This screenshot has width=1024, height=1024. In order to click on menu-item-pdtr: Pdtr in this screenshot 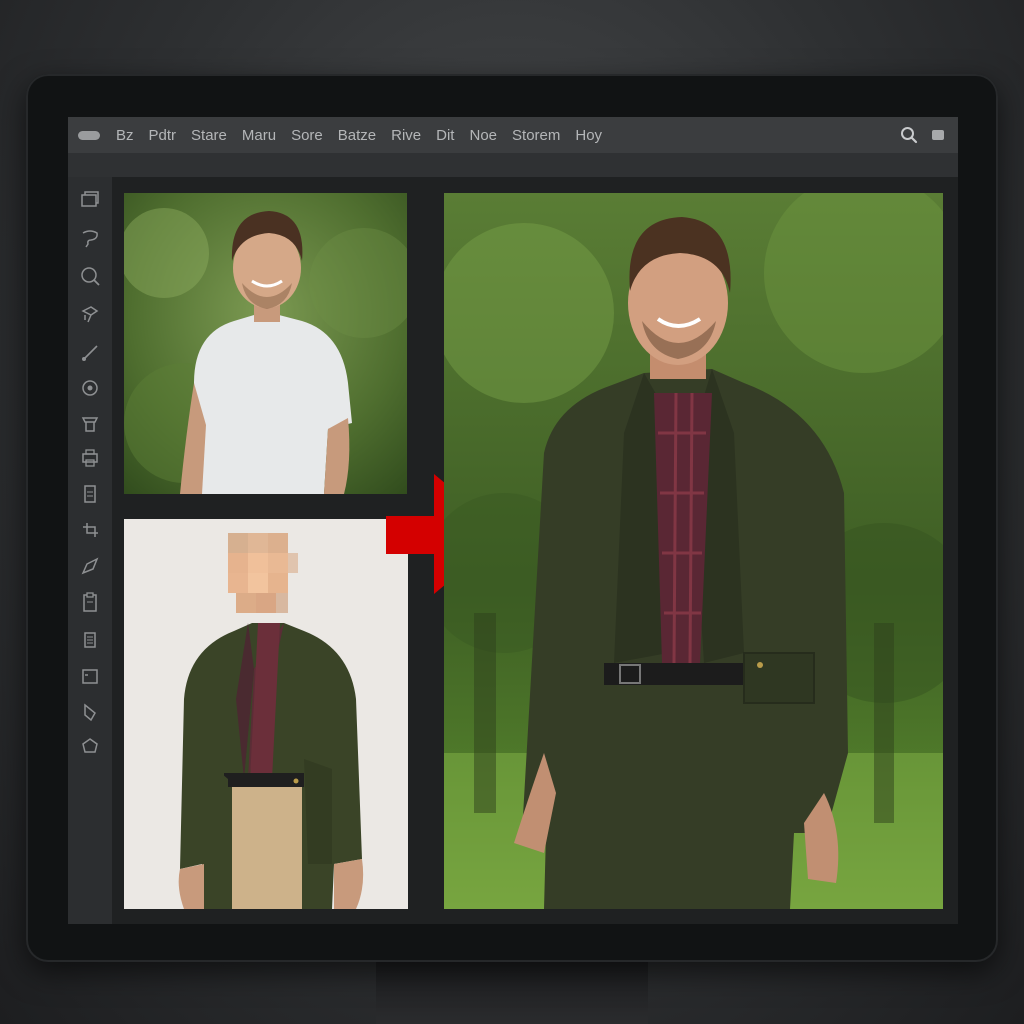, I will do `click(163, 135)`.